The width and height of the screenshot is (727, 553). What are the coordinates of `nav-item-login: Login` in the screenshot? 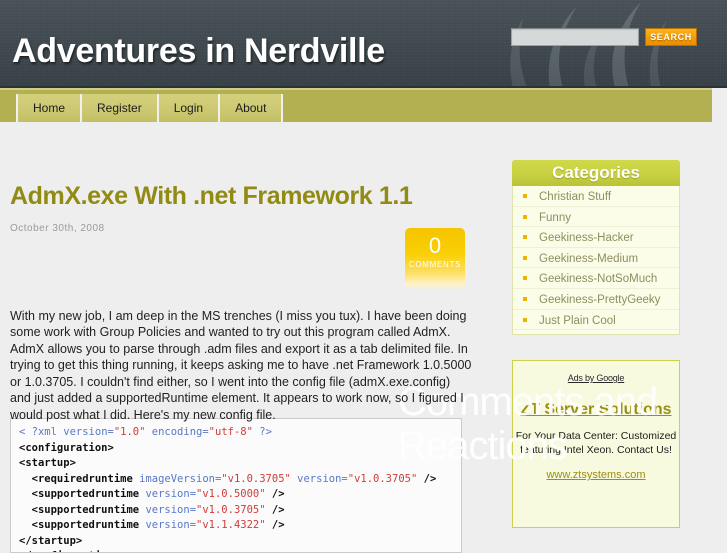 It's located at (189, 108).